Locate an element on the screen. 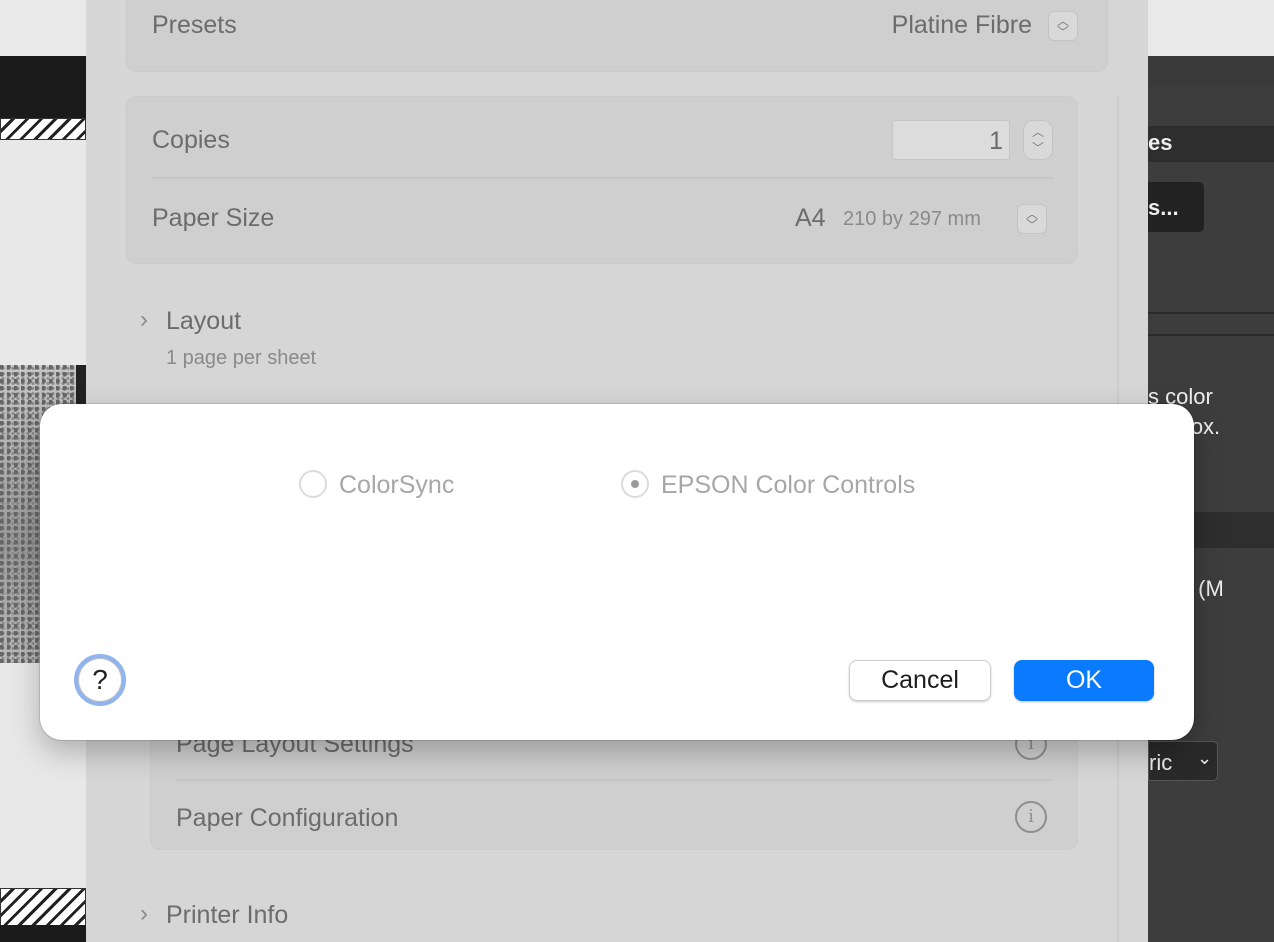 This screenshot has width=1274, height=942. help-button: ? is located at coordinates (100, 680).